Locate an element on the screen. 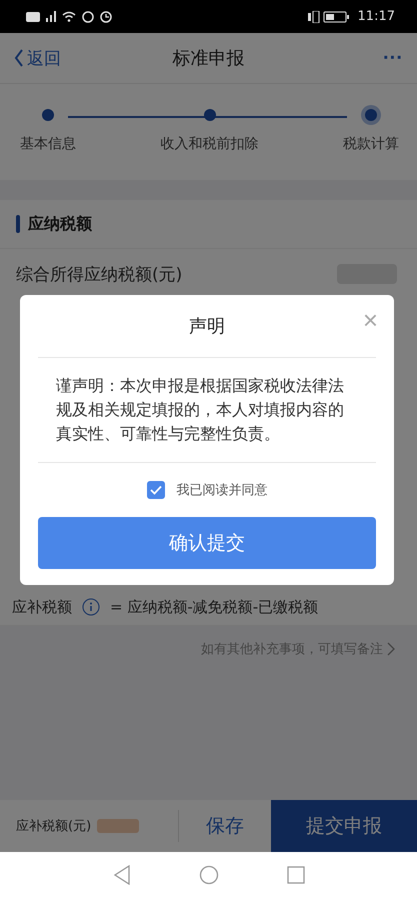  section-title: 应纳税额 is located at coordinates (60, 224).